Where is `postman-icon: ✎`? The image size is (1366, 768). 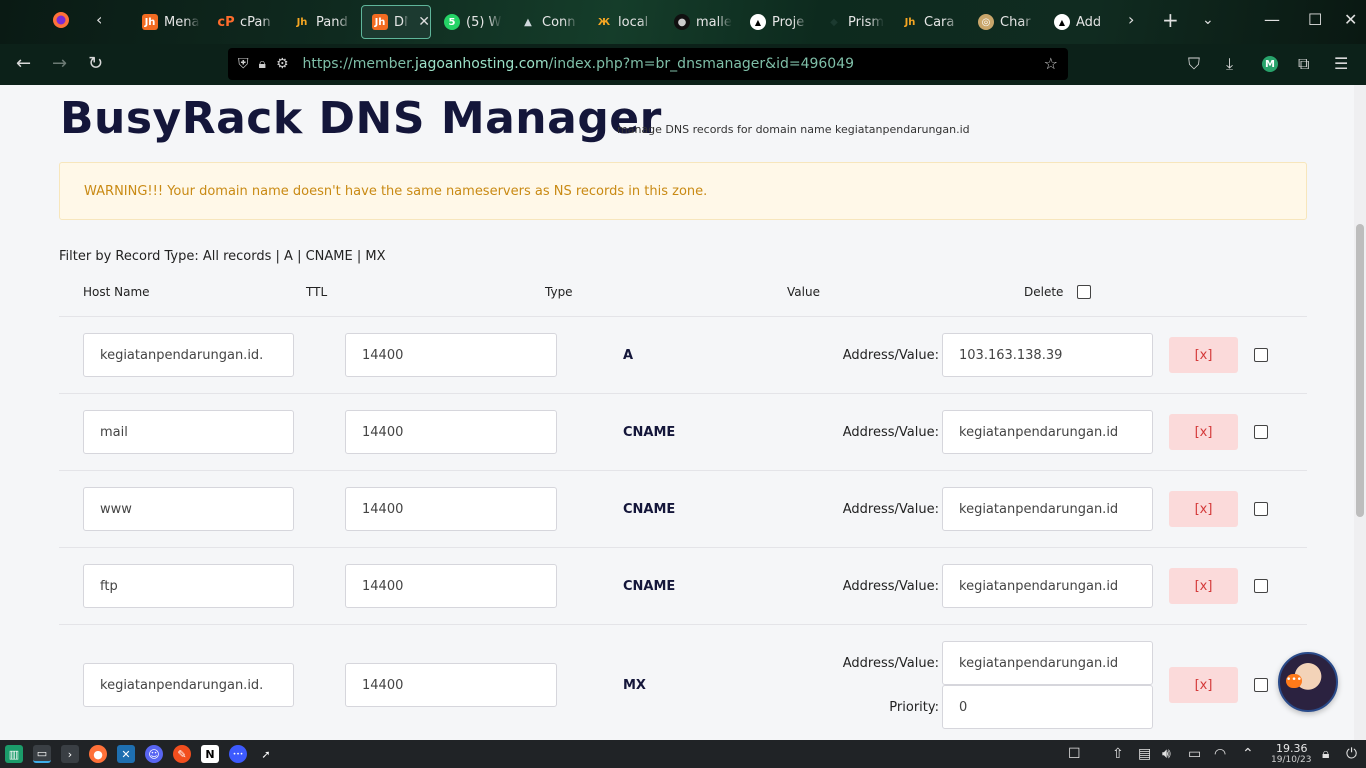
postman-icon: ✎ is located at coordinates (182, 754).